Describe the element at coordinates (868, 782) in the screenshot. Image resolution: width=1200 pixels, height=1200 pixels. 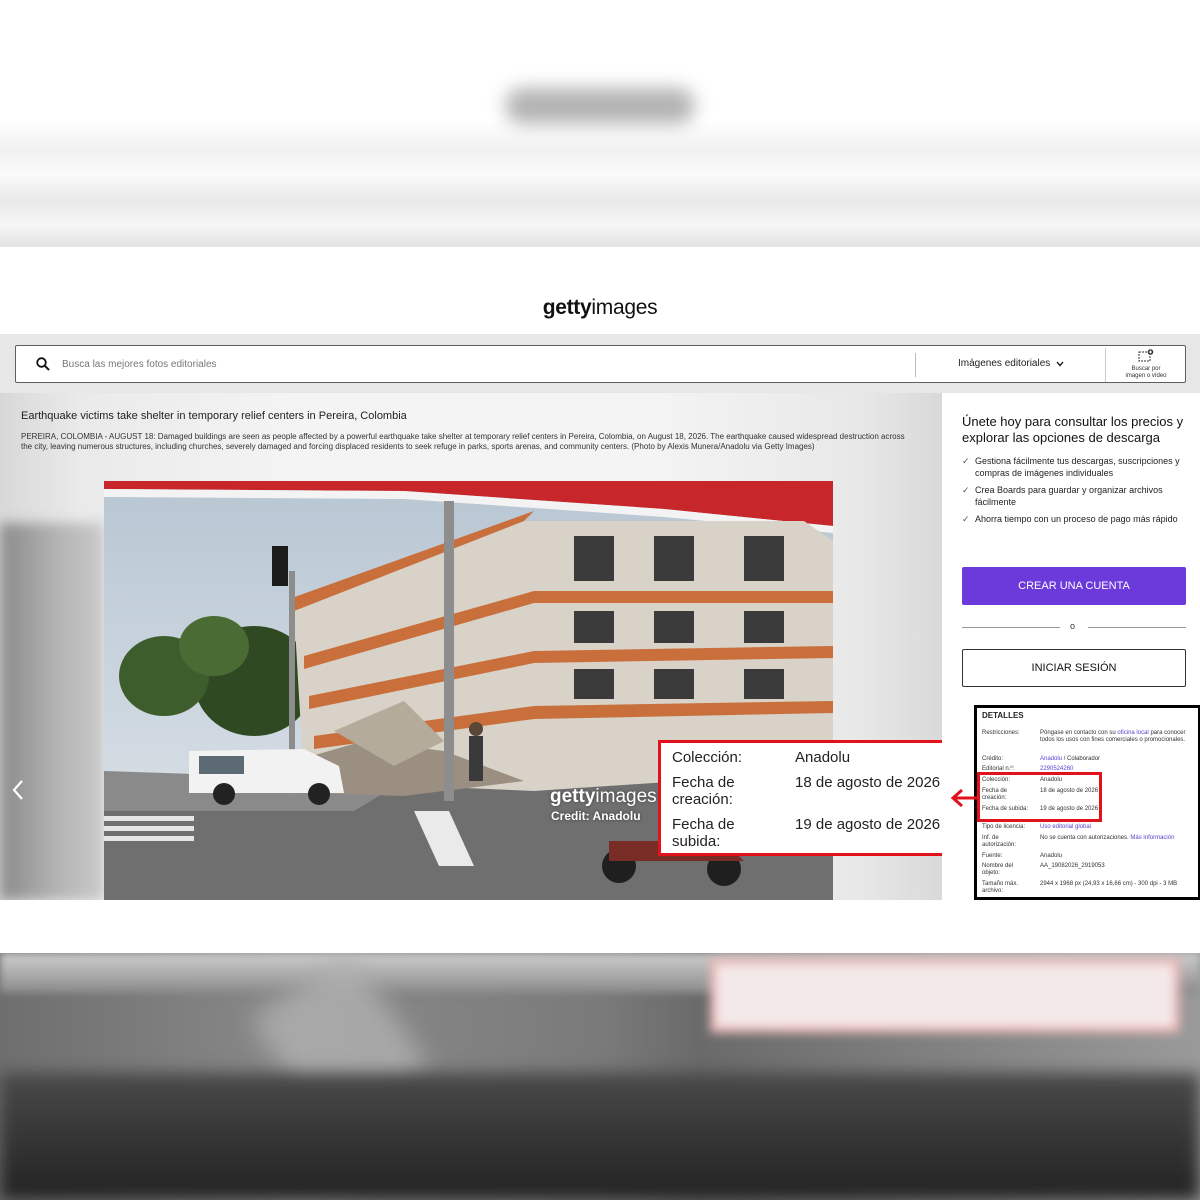
I see `hl-created-value: 18 de agosto de 2026` at that location.